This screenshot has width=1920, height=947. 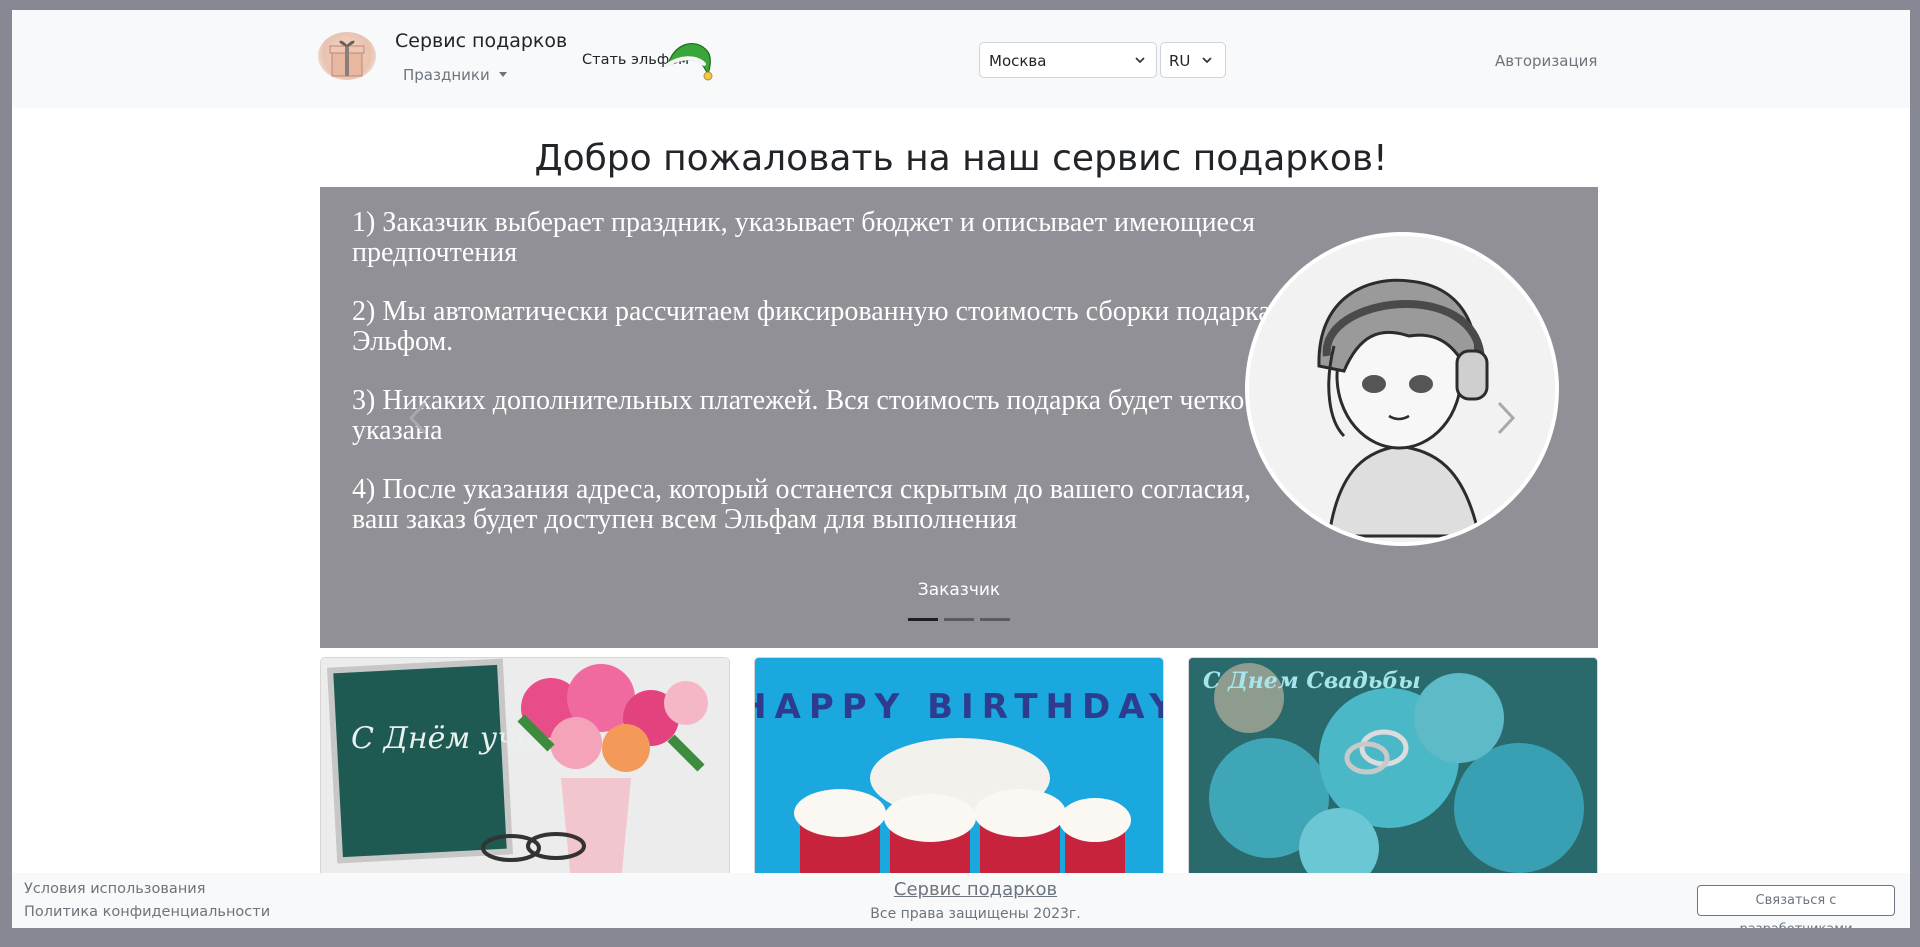 What do you see at coordinates (1796, 906) in the screenshot?
I see `contact-developers-button: Связаться с разработчиками` at bounding box center [1796, 906].